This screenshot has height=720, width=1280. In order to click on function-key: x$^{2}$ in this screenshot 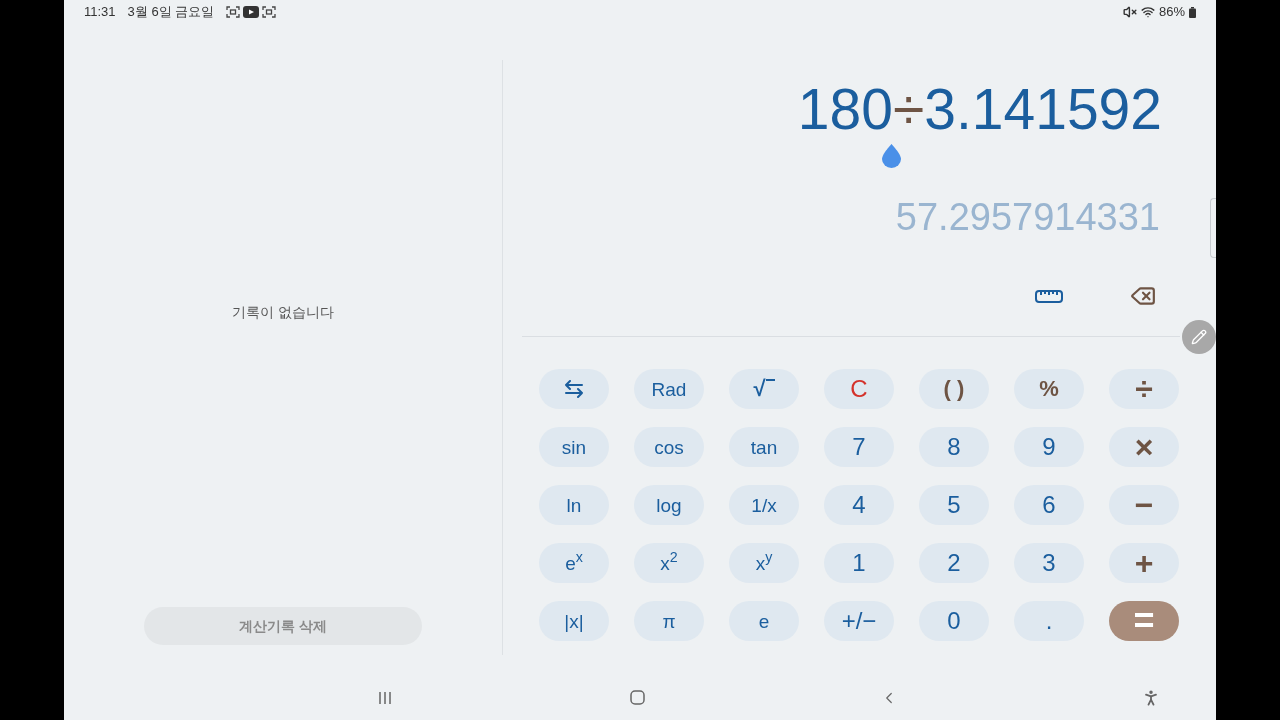, I will do `click(669, 563)`.